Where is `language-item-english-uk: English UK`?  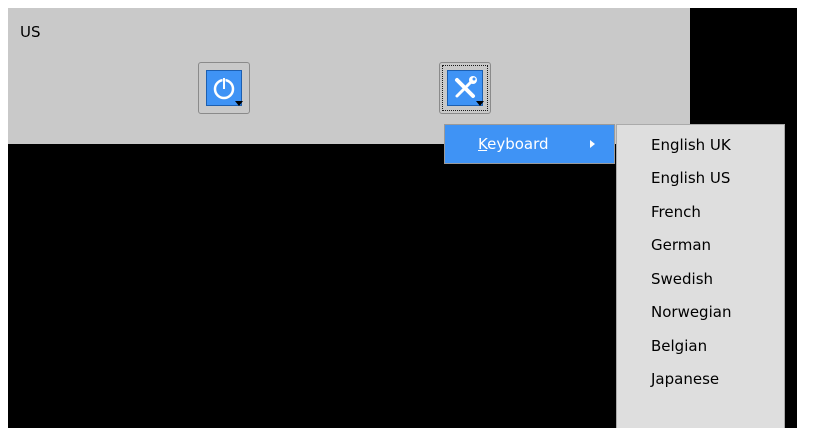 language-item-english-uk: English UK is located at coordinates (691, 145).